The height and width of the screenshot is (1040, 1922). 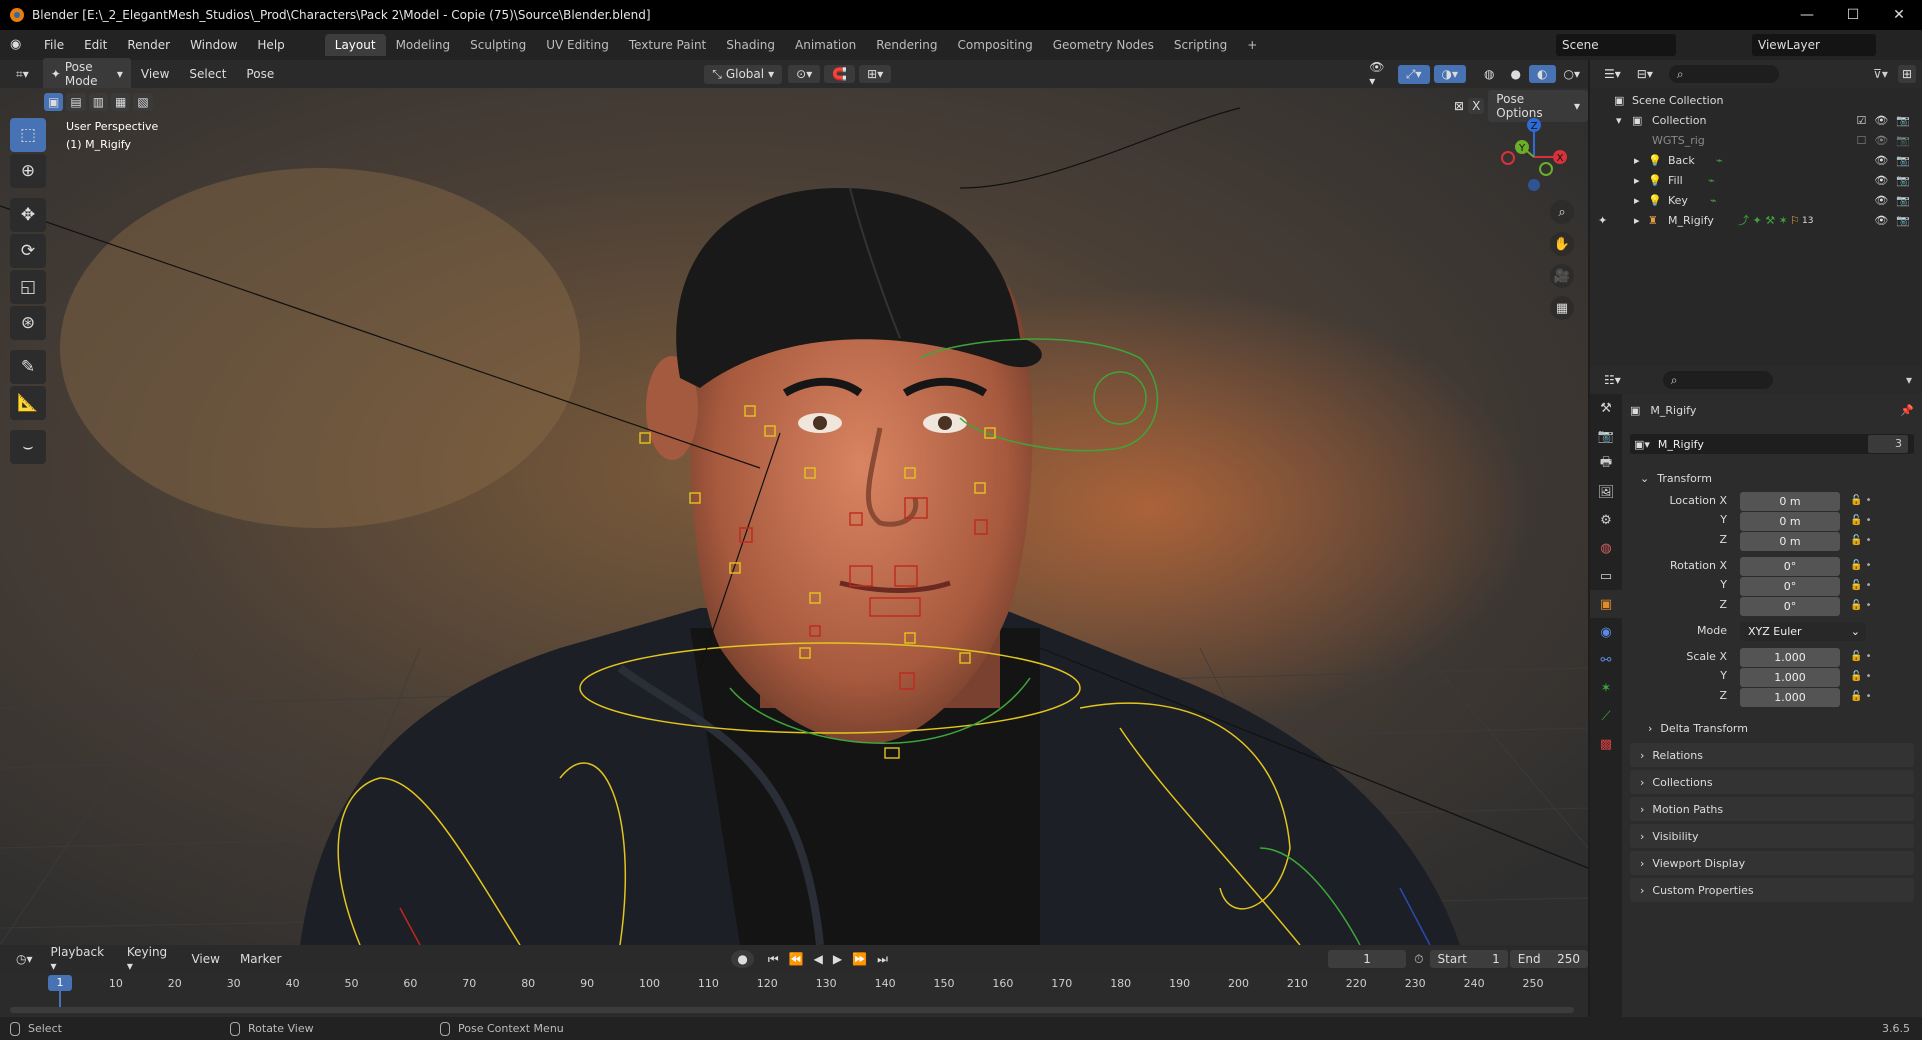 I want to click on viewport-menu-select: Select, so click(x=207, y=74).